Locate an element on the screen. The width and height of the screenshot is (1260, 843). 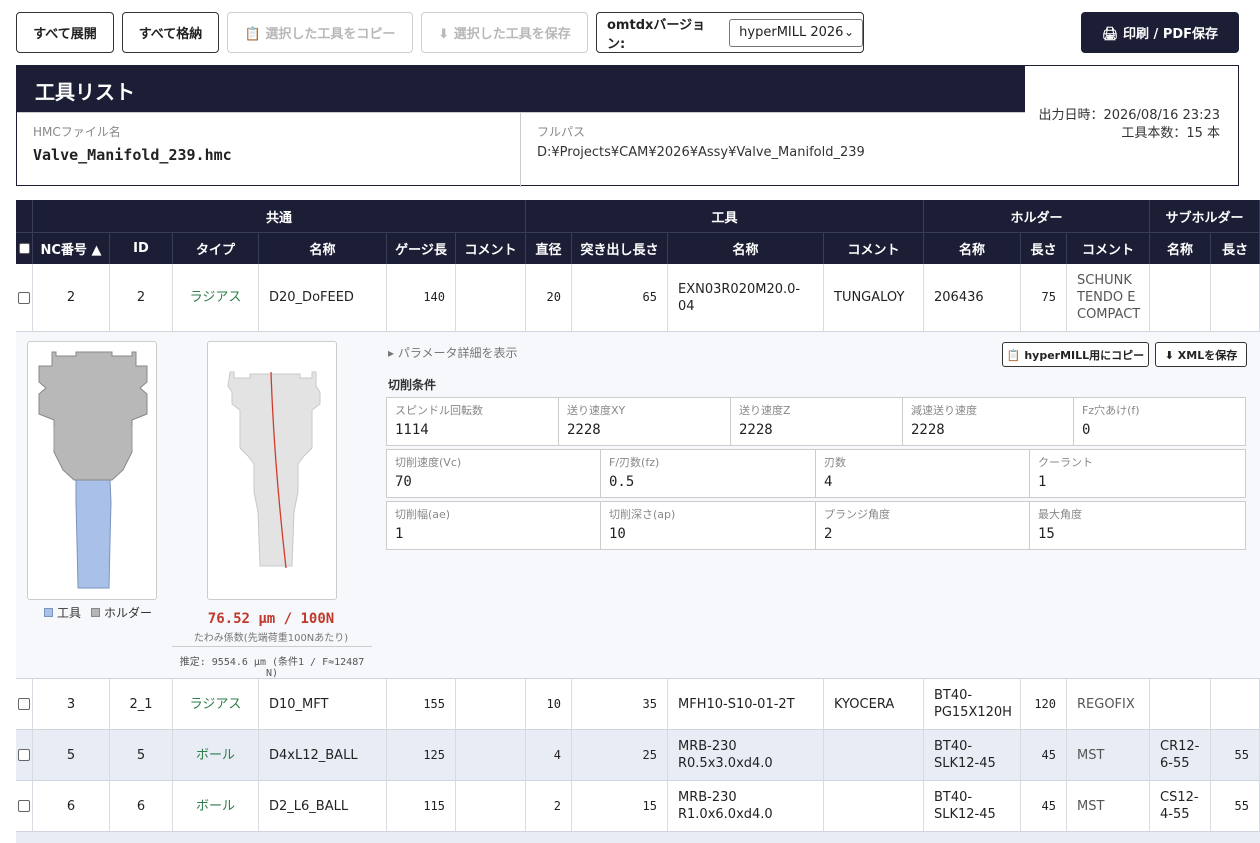
version-label: omtdxバージョン: is located at coordinates (656, 34).